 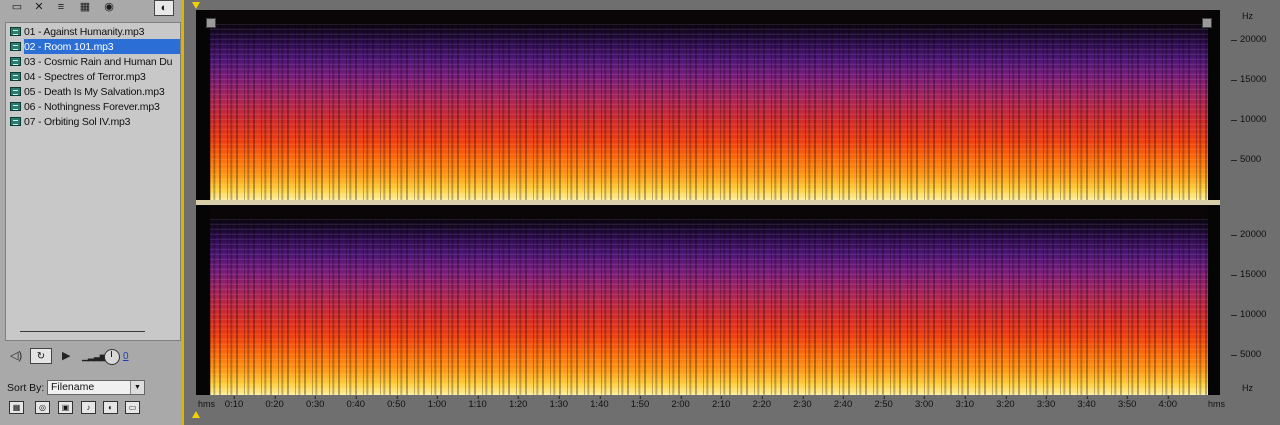 What do you see at coordinates (477, 403) in the screenshot?
I see `time-tick-label: 1:10` at bounding box center [477, 403].